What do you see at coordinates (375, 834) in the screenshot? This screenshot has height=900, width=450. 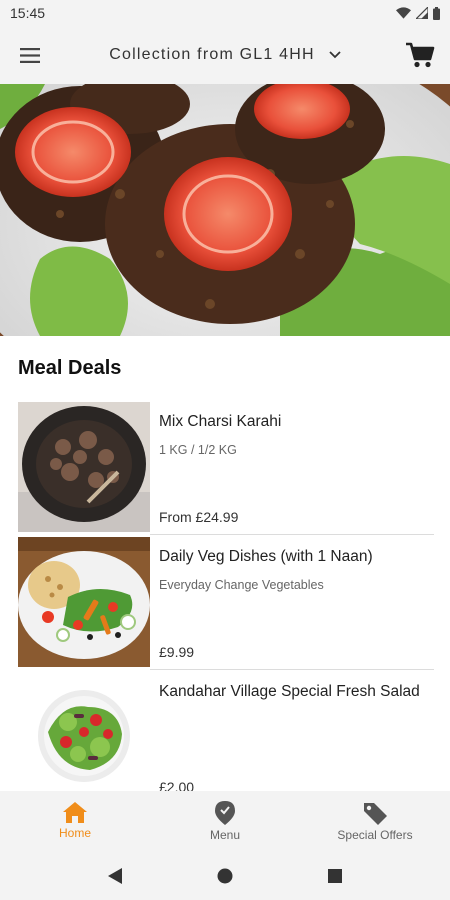 I see `nav-label: Special Offers` at bounding box center [375, 834].